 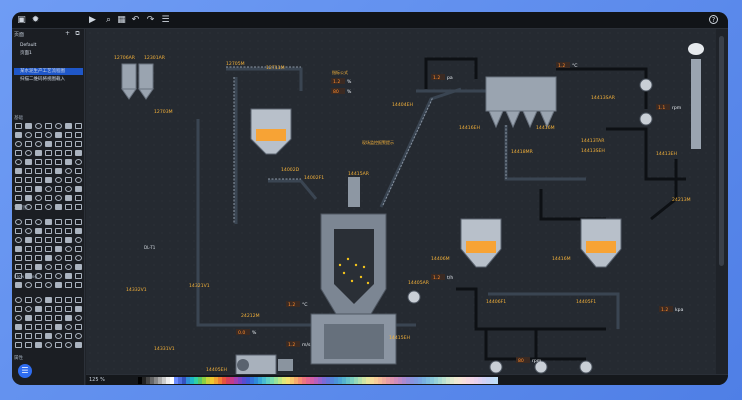 I want to click on save-icon: ▣, so click(x=21, y=20).